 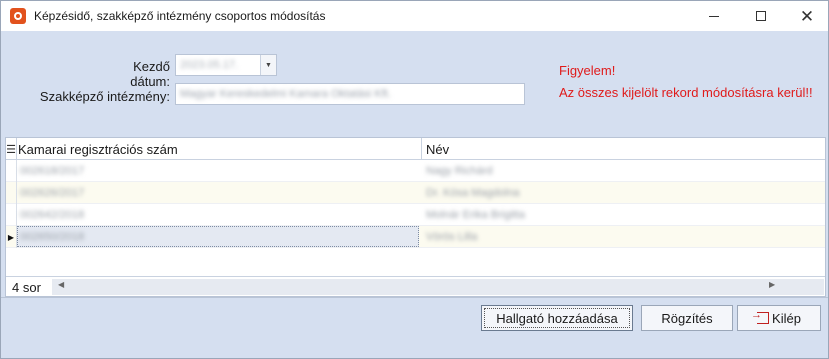 I want to click on scroll-right-icon: ▶, so click(x=772, y=284).